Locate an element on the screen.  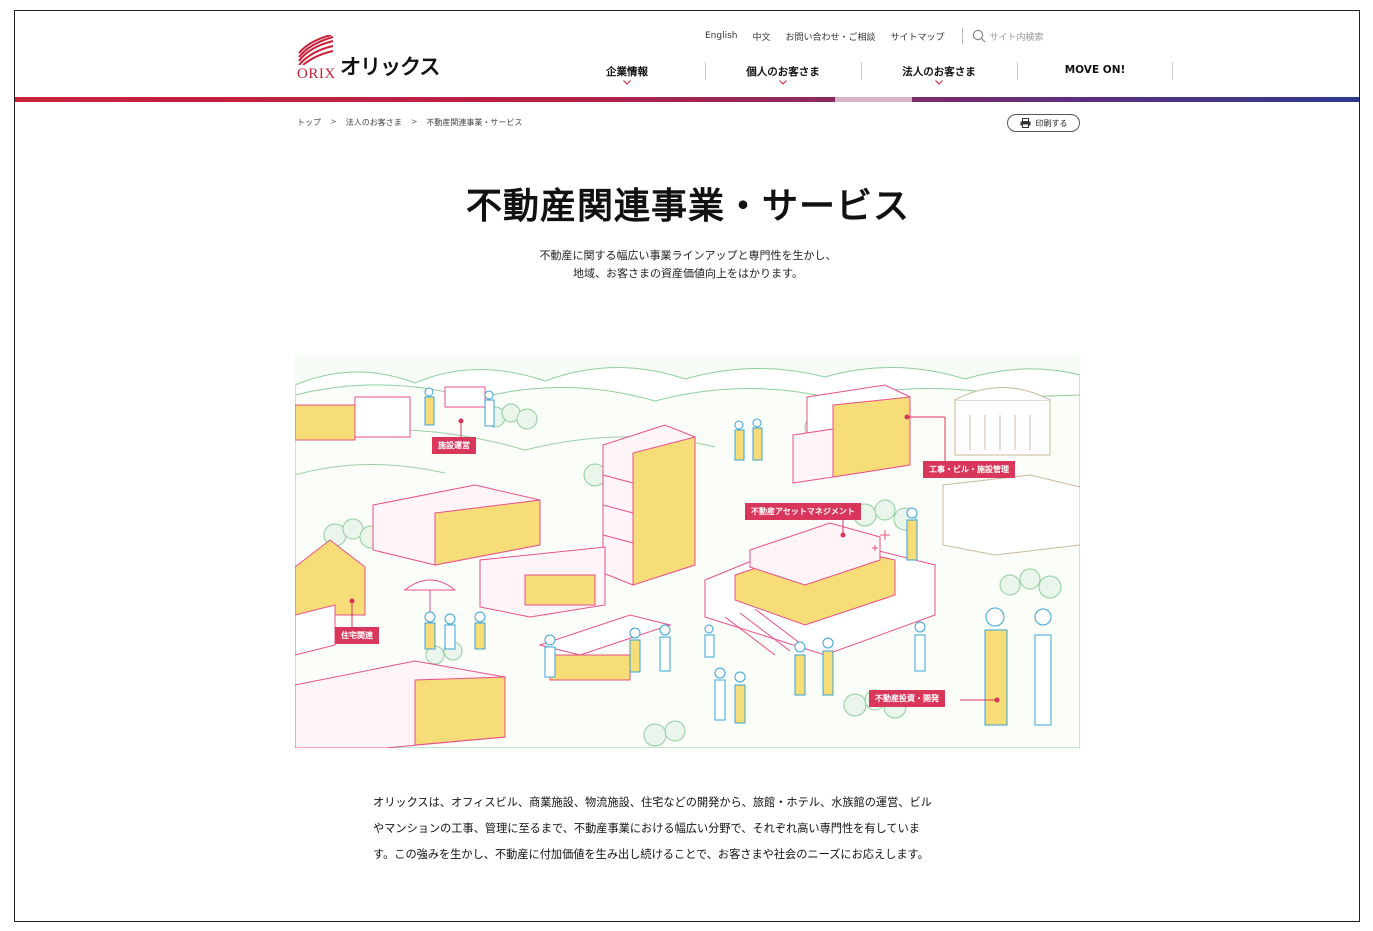
gnav-corporate-info: 企業情報 is located at coordinates (627, 73).